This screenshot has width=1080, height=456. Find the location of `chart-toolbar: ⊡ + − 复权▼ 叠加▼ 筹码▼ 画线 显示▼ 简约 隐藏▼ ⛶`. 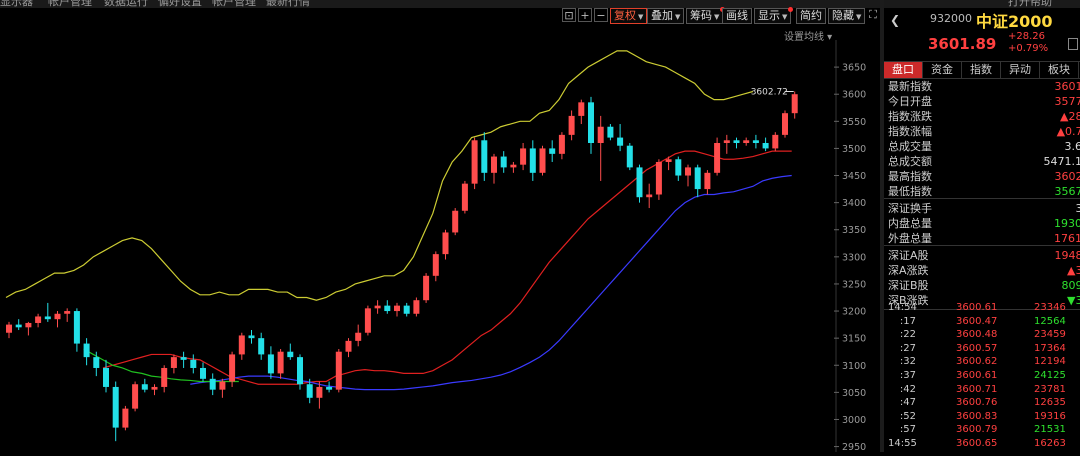

chart-toolbar: ⊡ + − 复权▼ 叠加▼ 筹码▼ 画线 显示▼ 简约 隐藏▼ ⛶ is located at coordinates (440, 17).